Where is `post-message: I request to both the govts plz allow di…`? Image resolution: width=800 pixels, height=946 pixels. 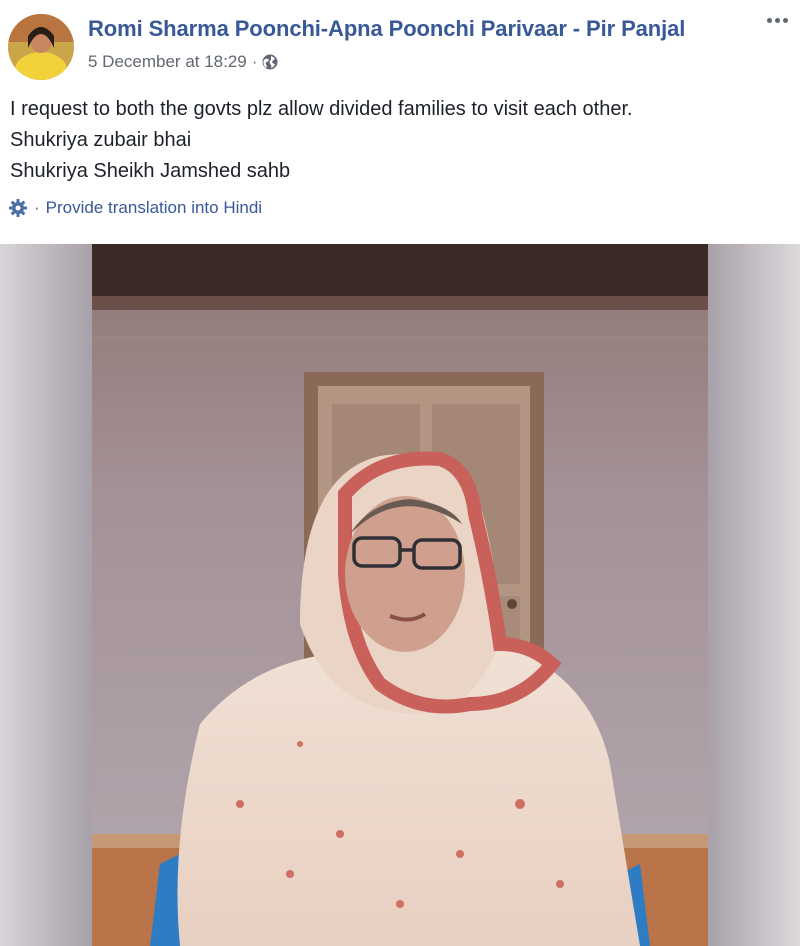 post-message: I request to both the govts plz allow di… is located at coordinates (400, 140).